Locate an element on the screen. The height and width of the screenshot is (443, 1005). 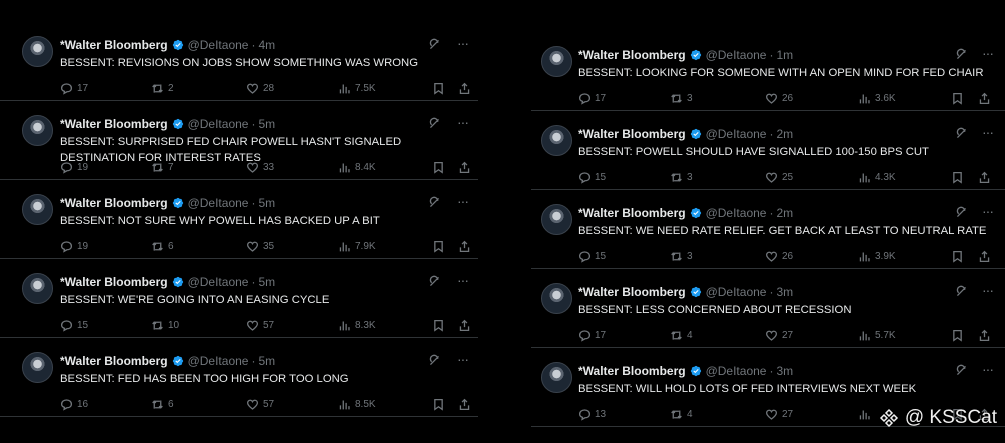
views-button: 7.5K is located at coordinates (357, 88).